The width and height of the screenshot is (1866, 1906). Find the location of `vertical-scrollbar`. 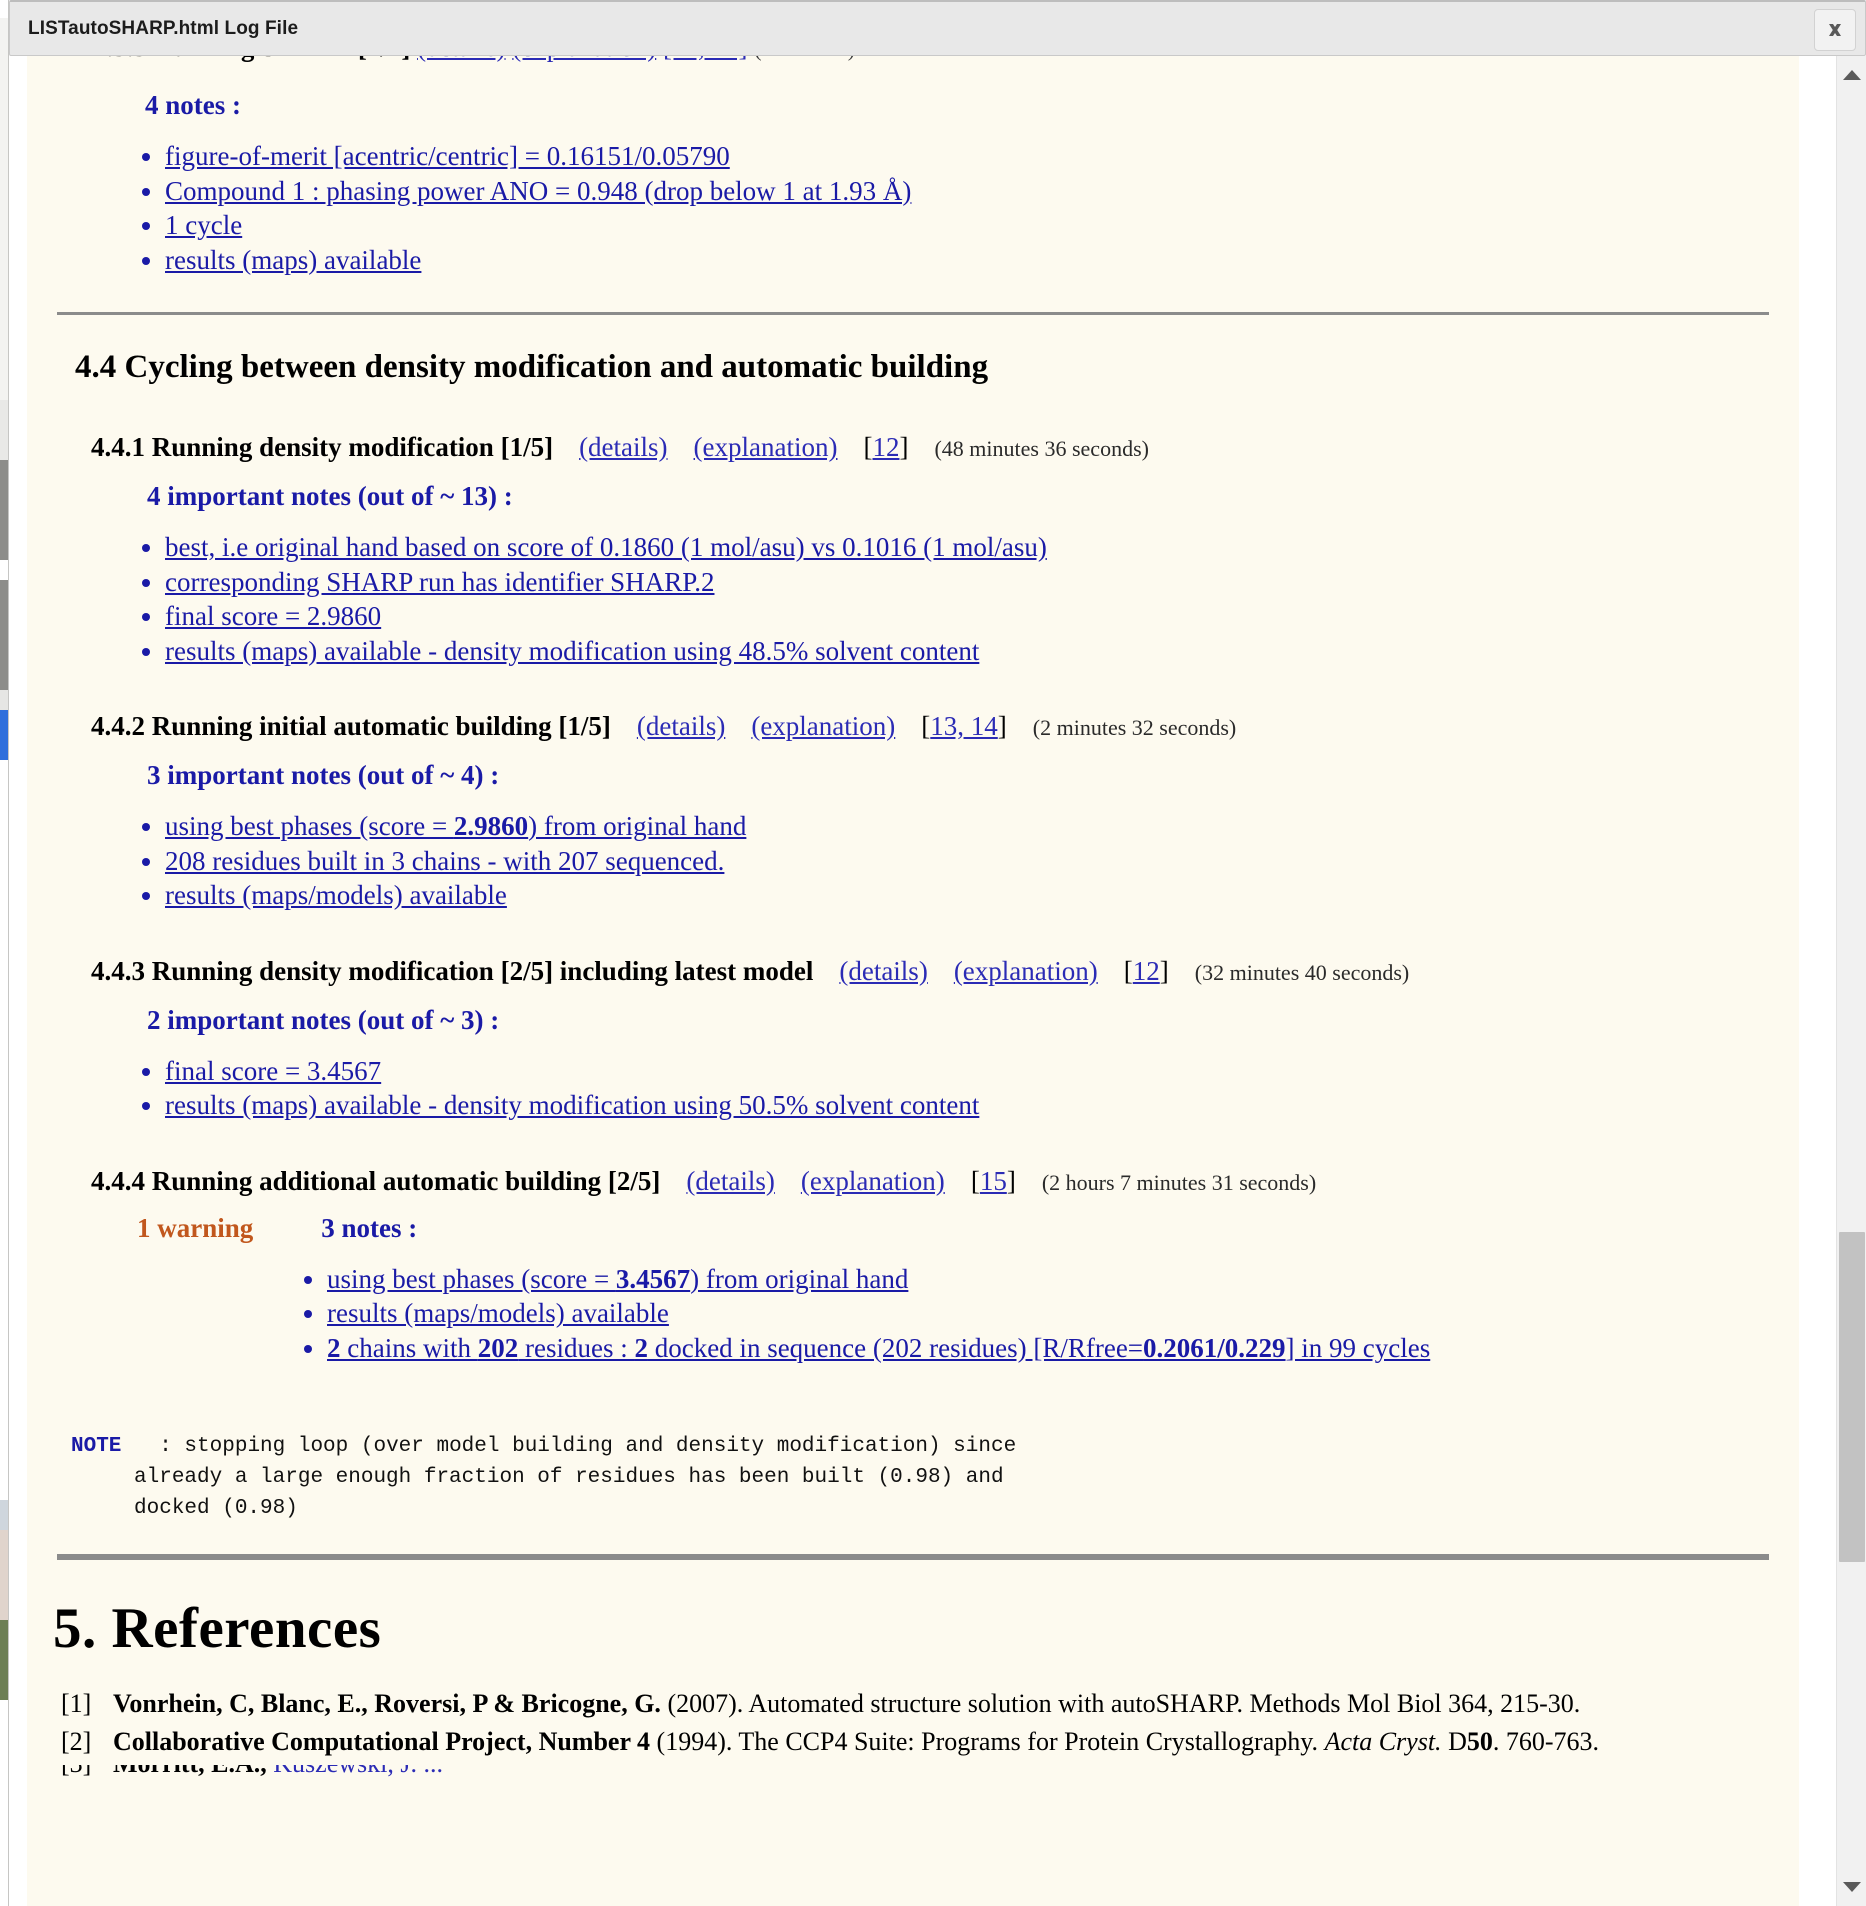

vertical-scrollbar is located at coordinates (1851, 981).